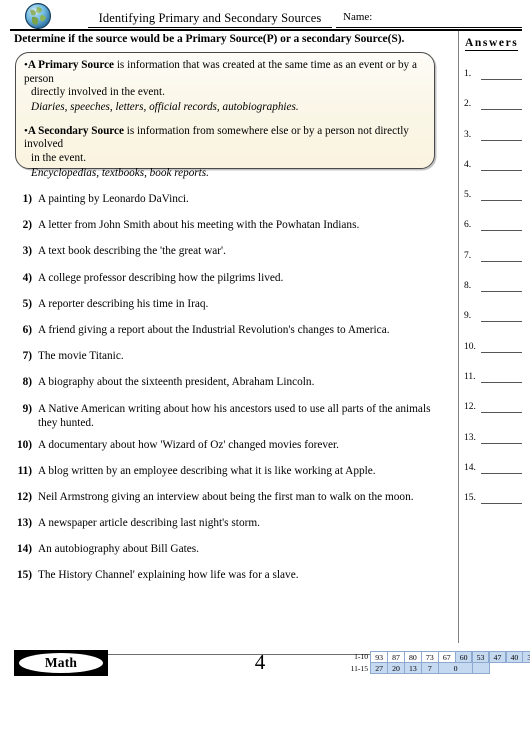 The image size is (530, 749). What do you see at coordinates (120, 172) in the screenshot?
I see `secondary-source-examples: Encyclopedias, textbooks, book reports.` at bounding box center [120, 172].